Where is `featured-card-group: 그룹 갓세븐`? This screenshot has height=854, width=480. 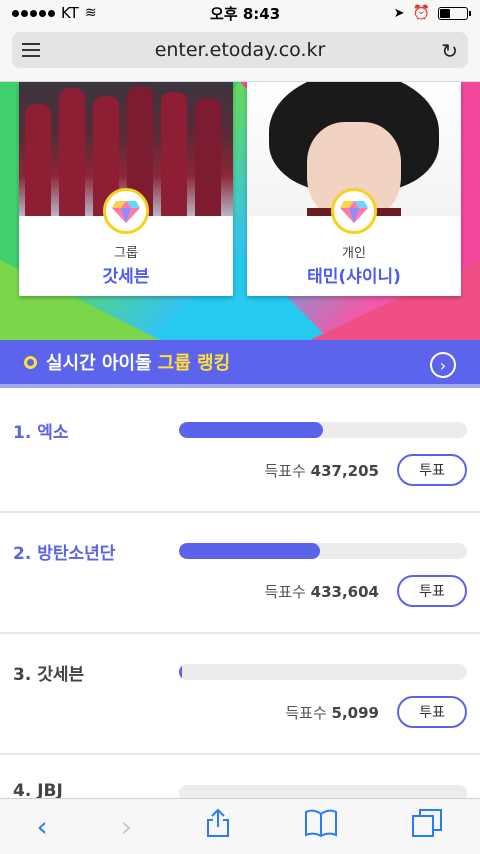 featured-card-group: 그룹 갓세븐 is located at coordinates (126, 189).